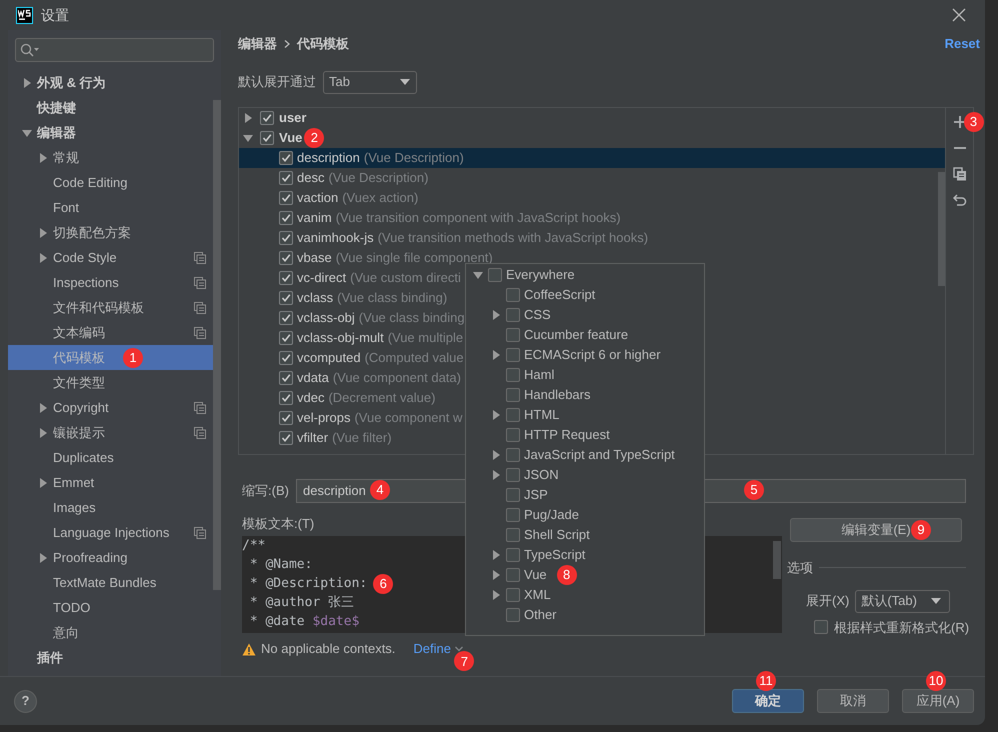 This screenshot has height=732, width=998. Describe the element at coordinates (79, 333) in the screenshot. I see `sidebar-item-label: 文本编码` at that location.